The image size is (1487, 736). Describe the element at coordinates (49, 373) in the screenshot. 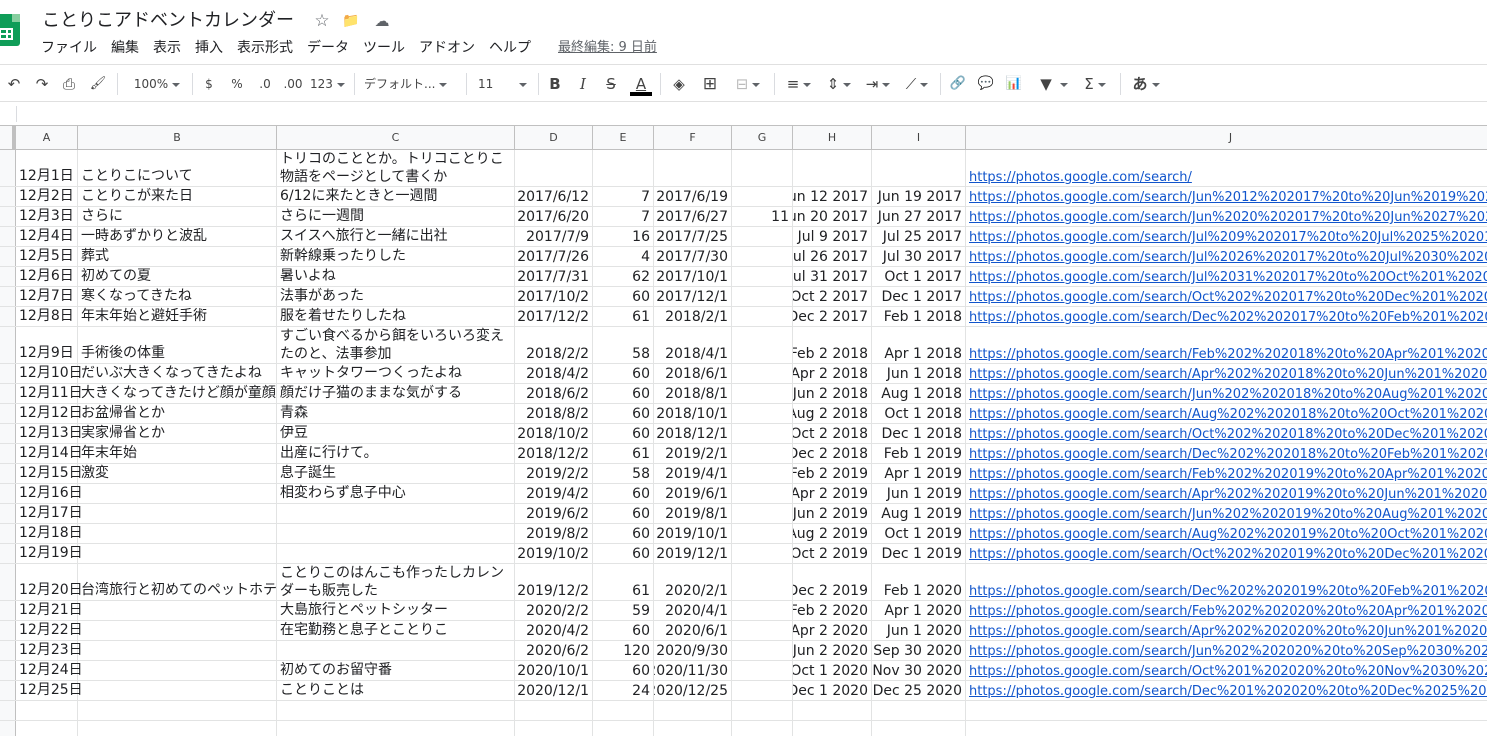

I see `cell-a: 12月10日` at that location.